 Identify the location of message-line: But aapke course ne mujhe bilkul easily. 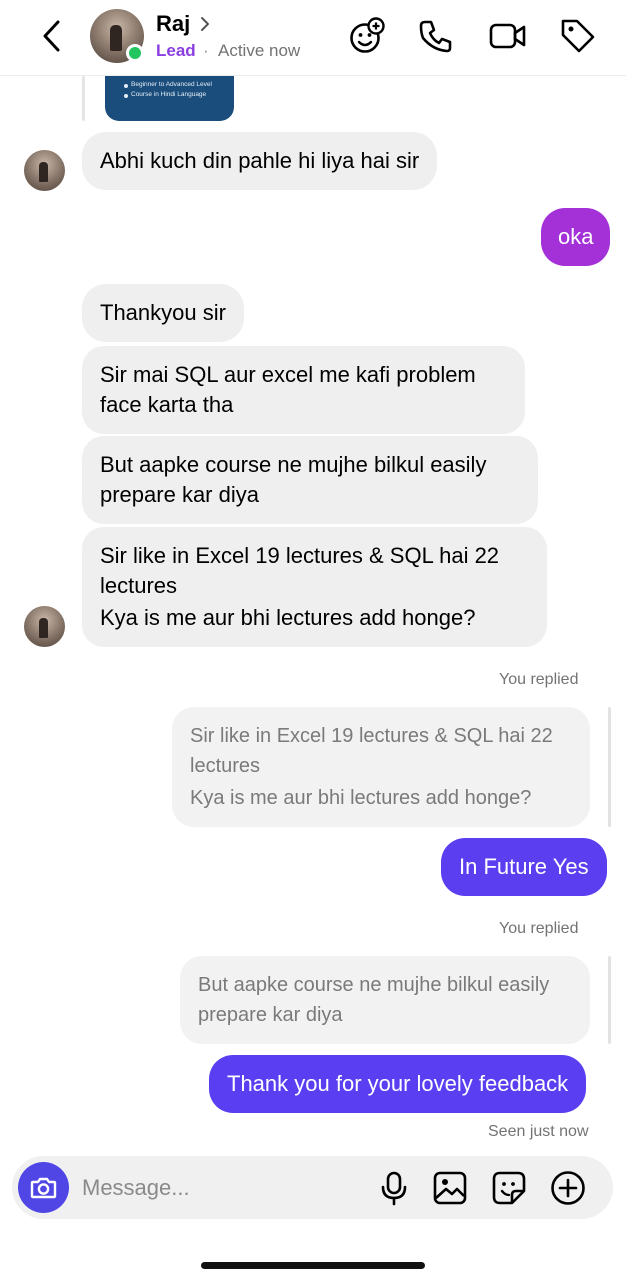
(293, 464).